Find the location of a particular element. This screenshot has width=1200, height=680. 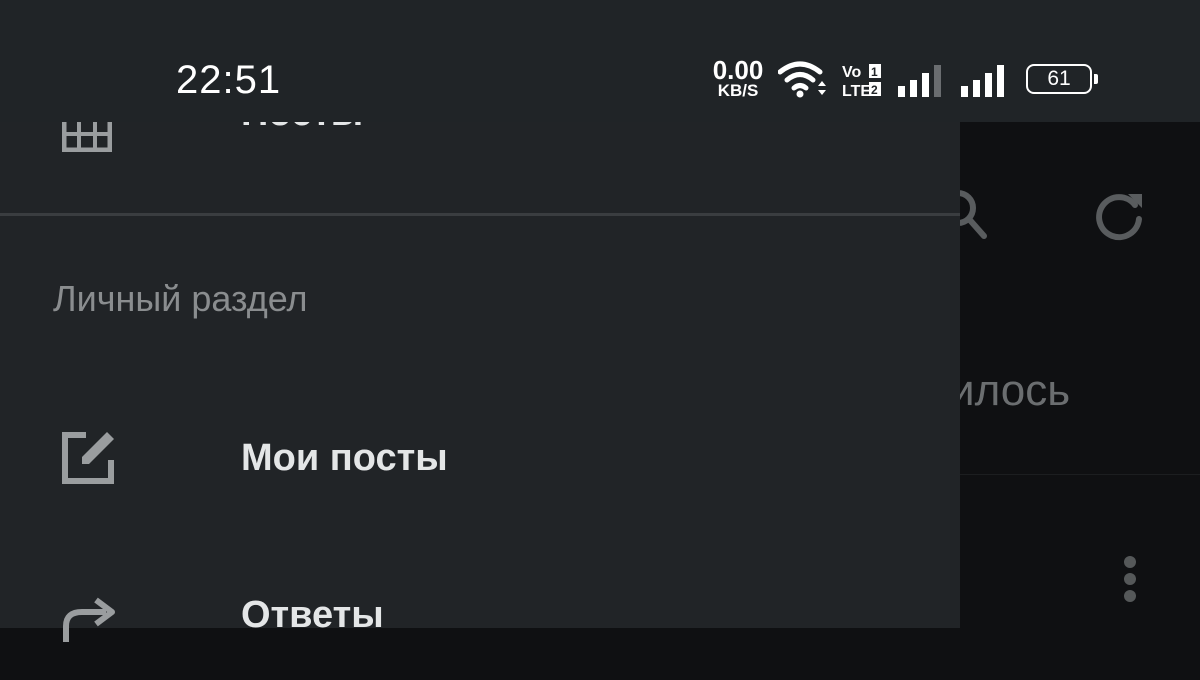

drawer-divider is located at coordinates (480, 214).